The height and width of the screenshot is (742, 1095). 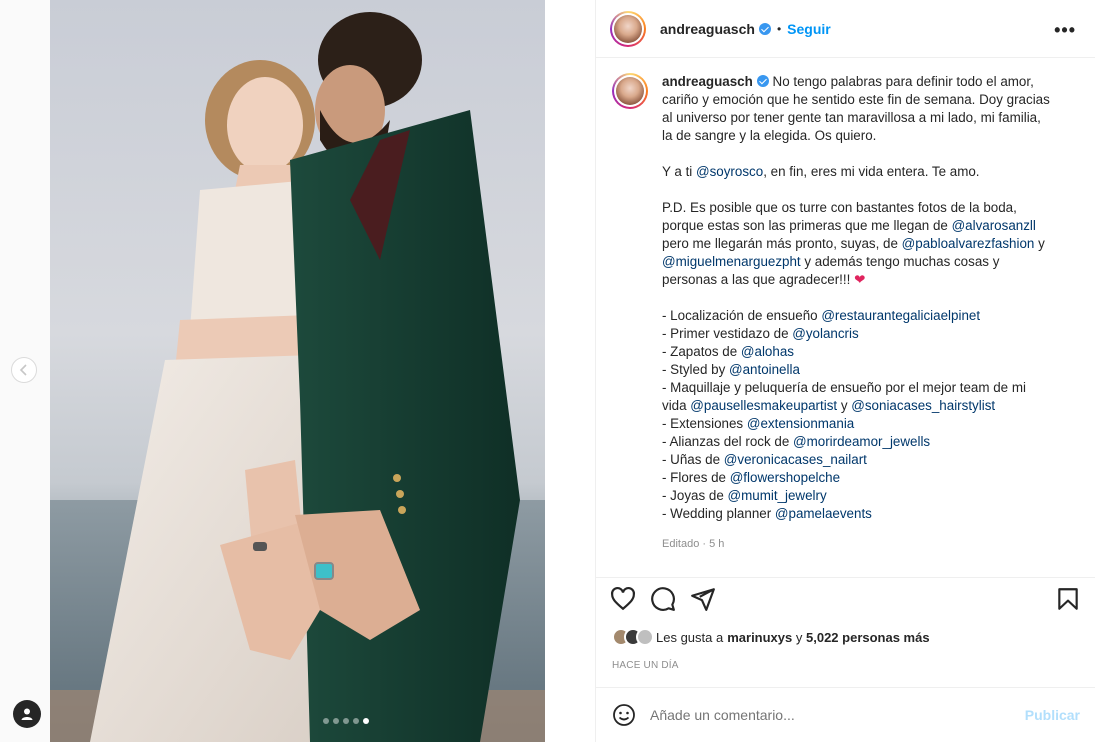 What do you see at coordinates (707, 29) in the screenshot?
I see `post-username: andreaguasch` at bounding box center [707, 29].